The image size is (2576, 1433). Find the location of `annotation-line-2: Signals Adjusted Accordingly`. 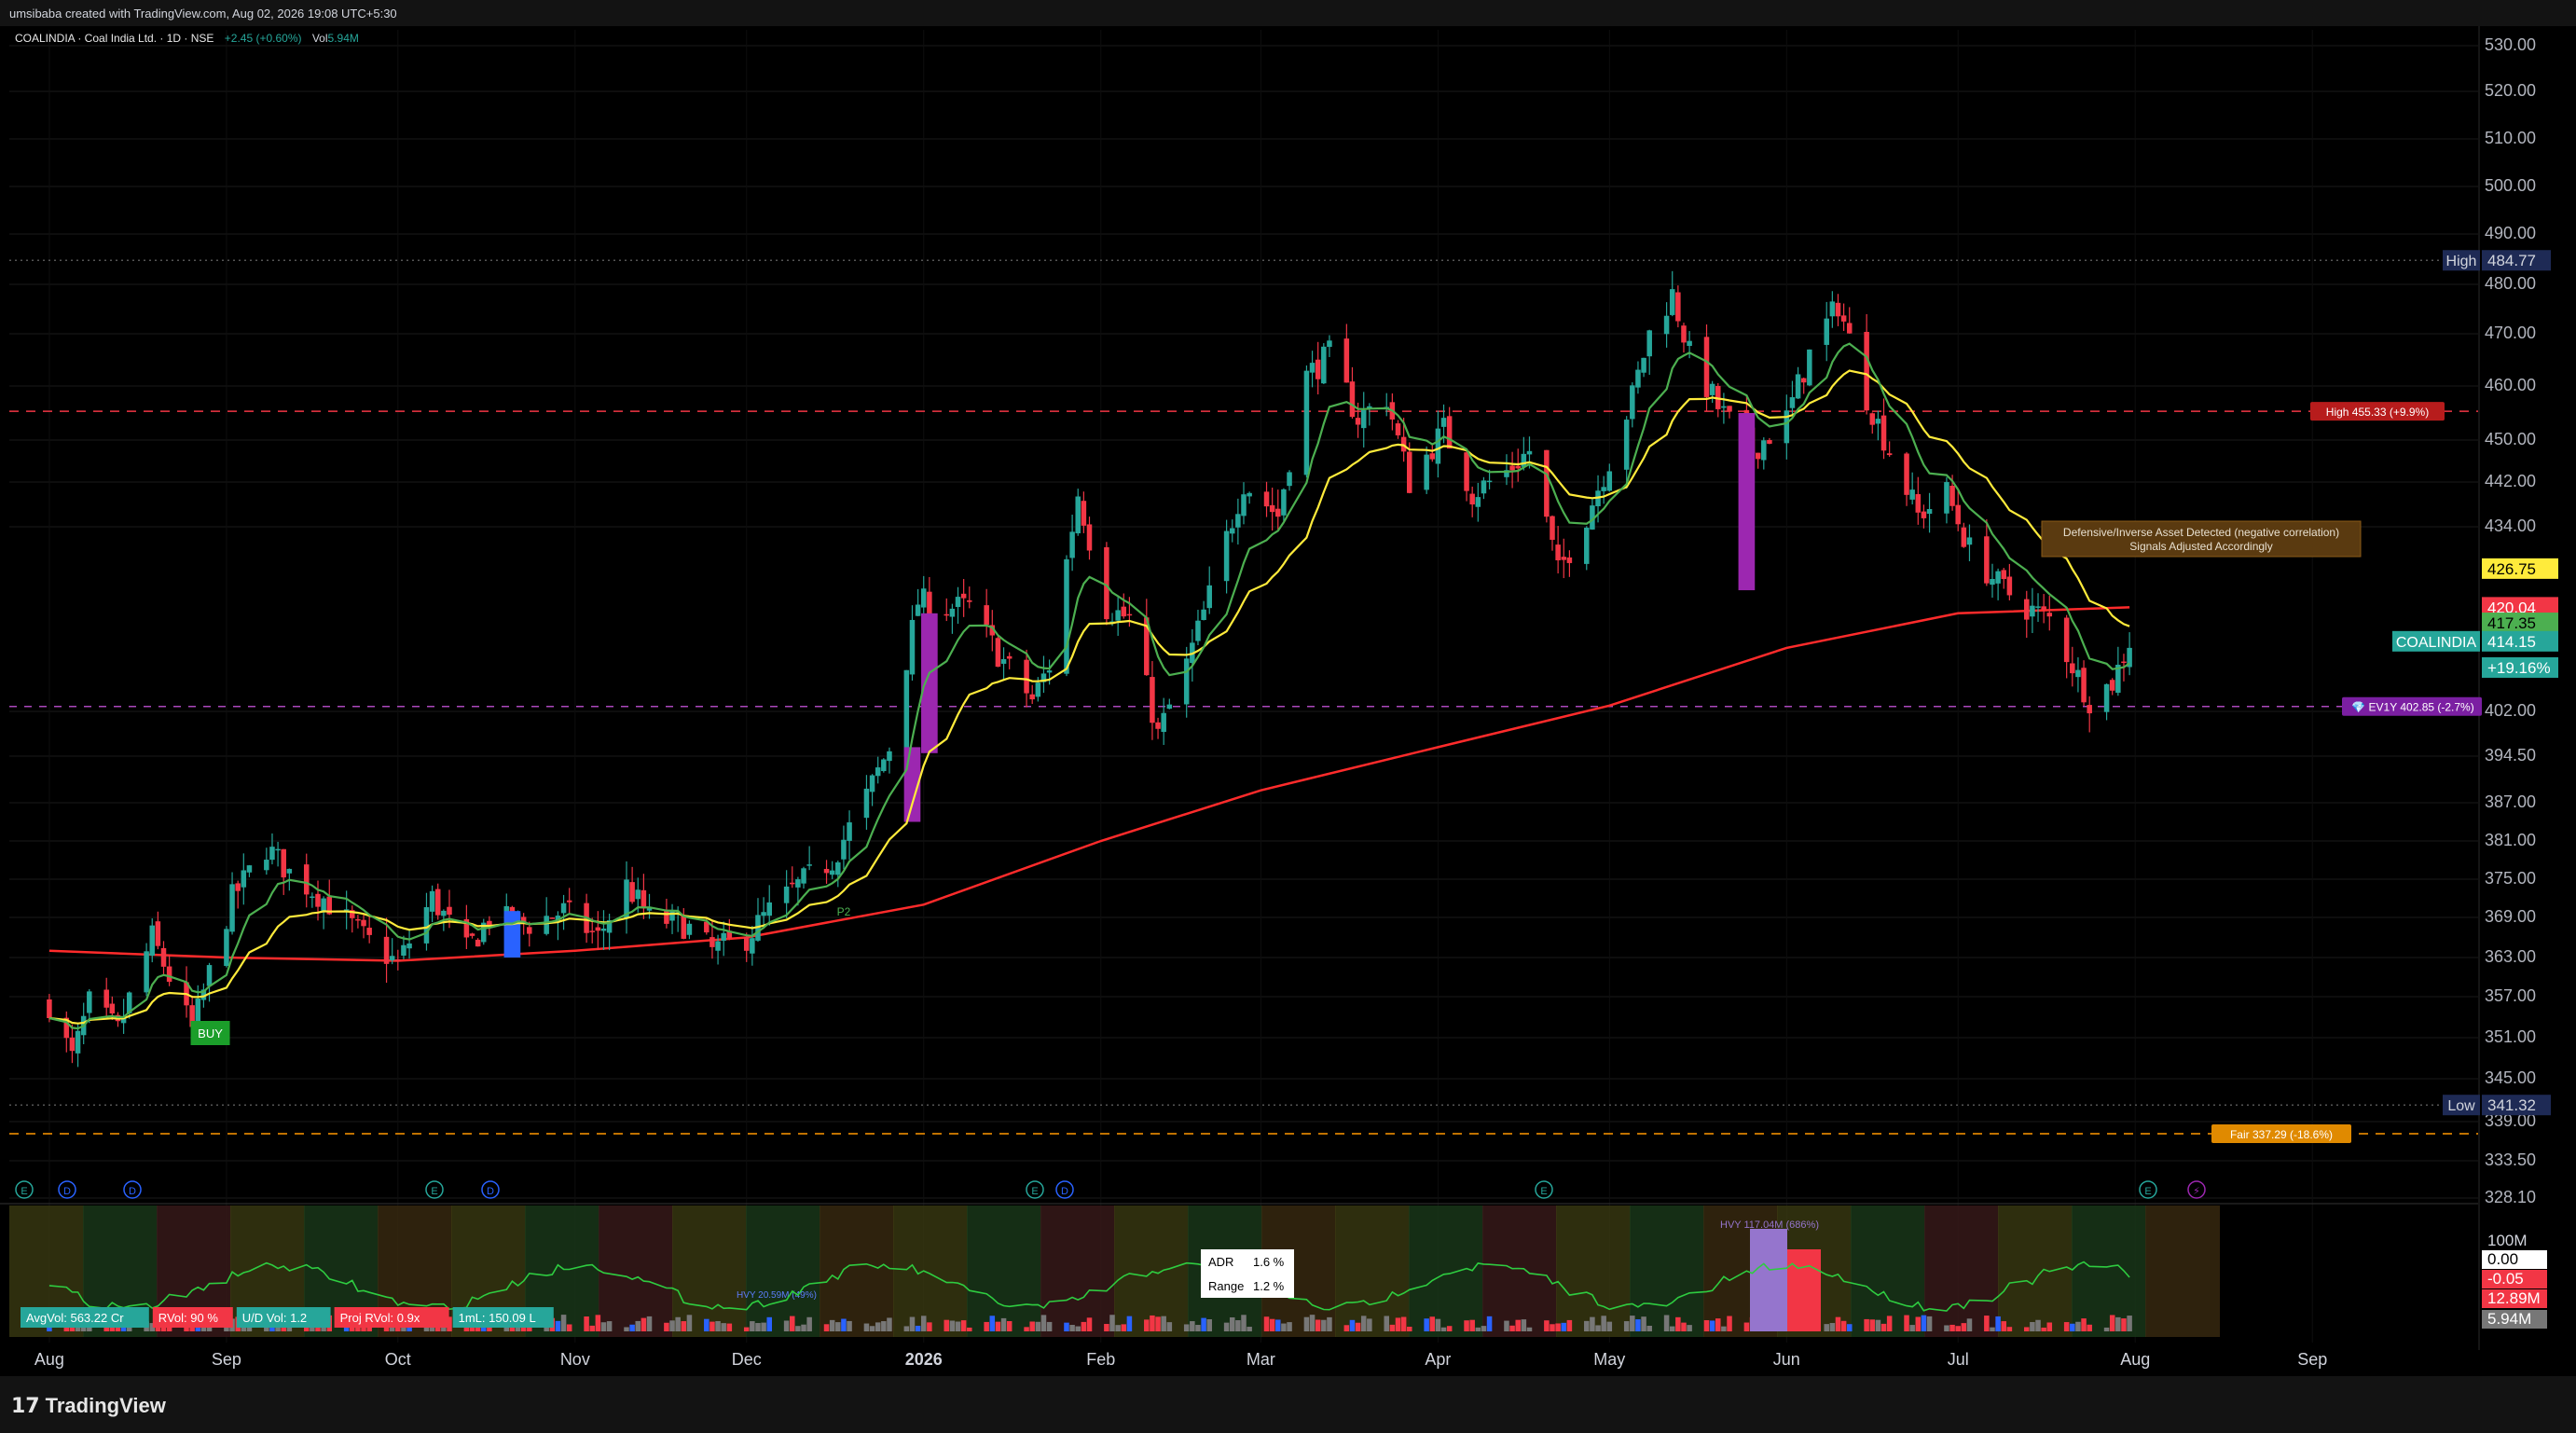

annotation-line-2: Signals Adjusted Accordingly is located at coordinates (2200, 546).